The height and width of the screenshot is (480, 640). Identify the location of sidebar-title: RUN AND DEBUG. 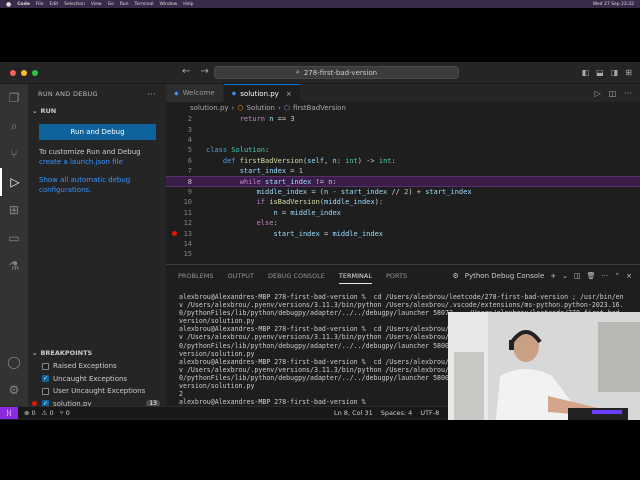
(68, 94).